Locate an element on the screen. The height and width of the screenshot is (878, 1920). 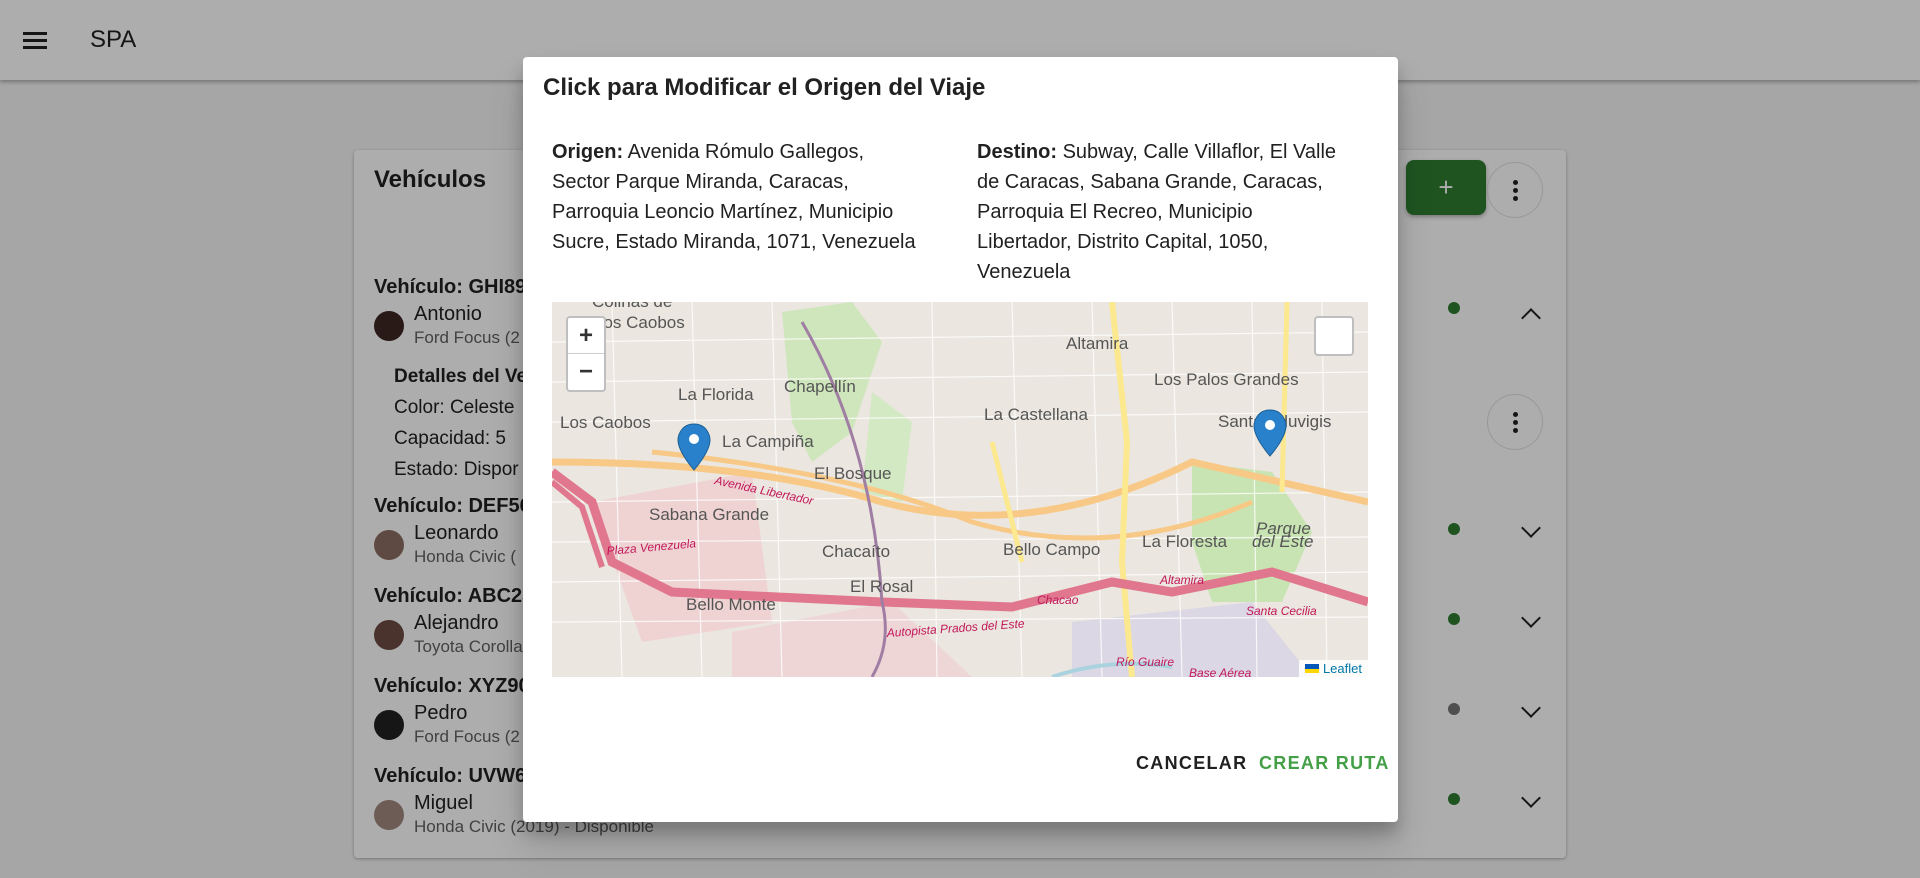
svg-text: Chacaíto is located at coordinates (856, 551).